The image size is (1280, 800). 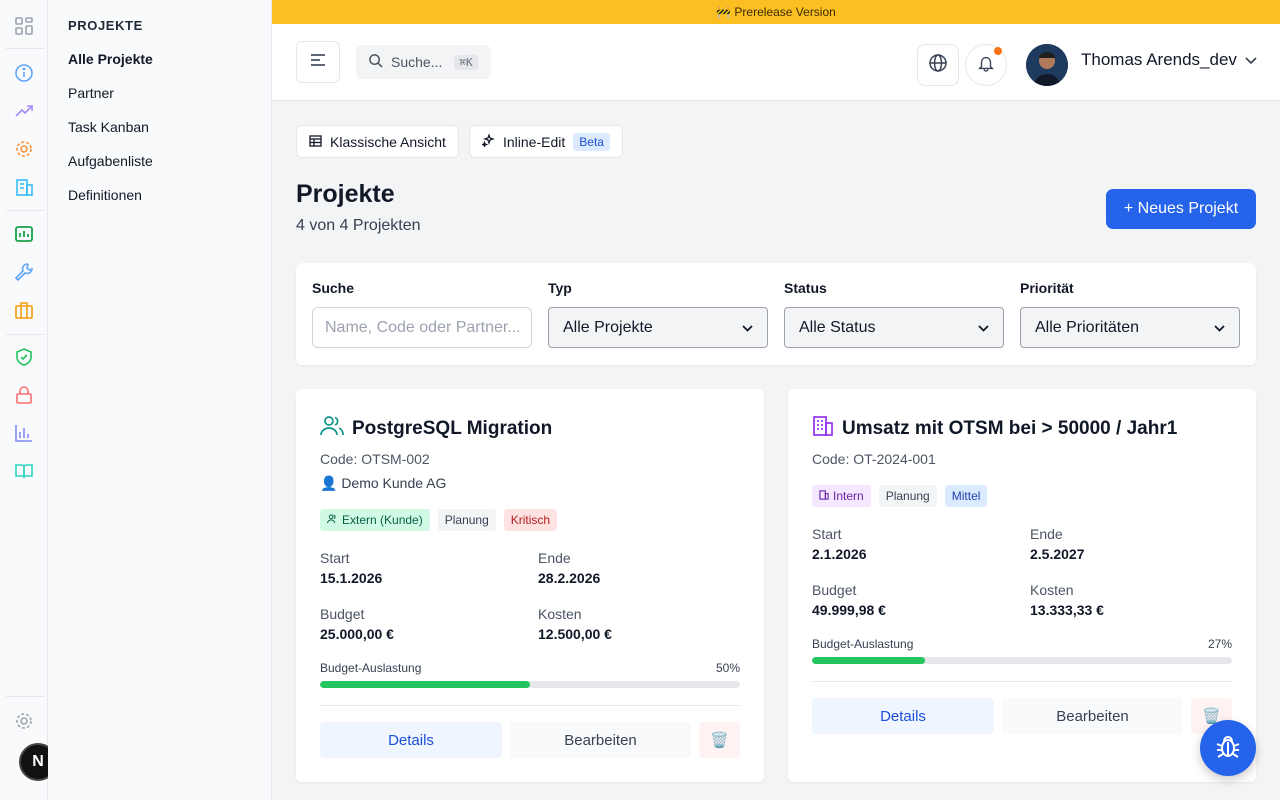 What do you see at coordinates (24, 357) in the screenshot?
I see `shield-check-icon` at bounding box center [24, 357].